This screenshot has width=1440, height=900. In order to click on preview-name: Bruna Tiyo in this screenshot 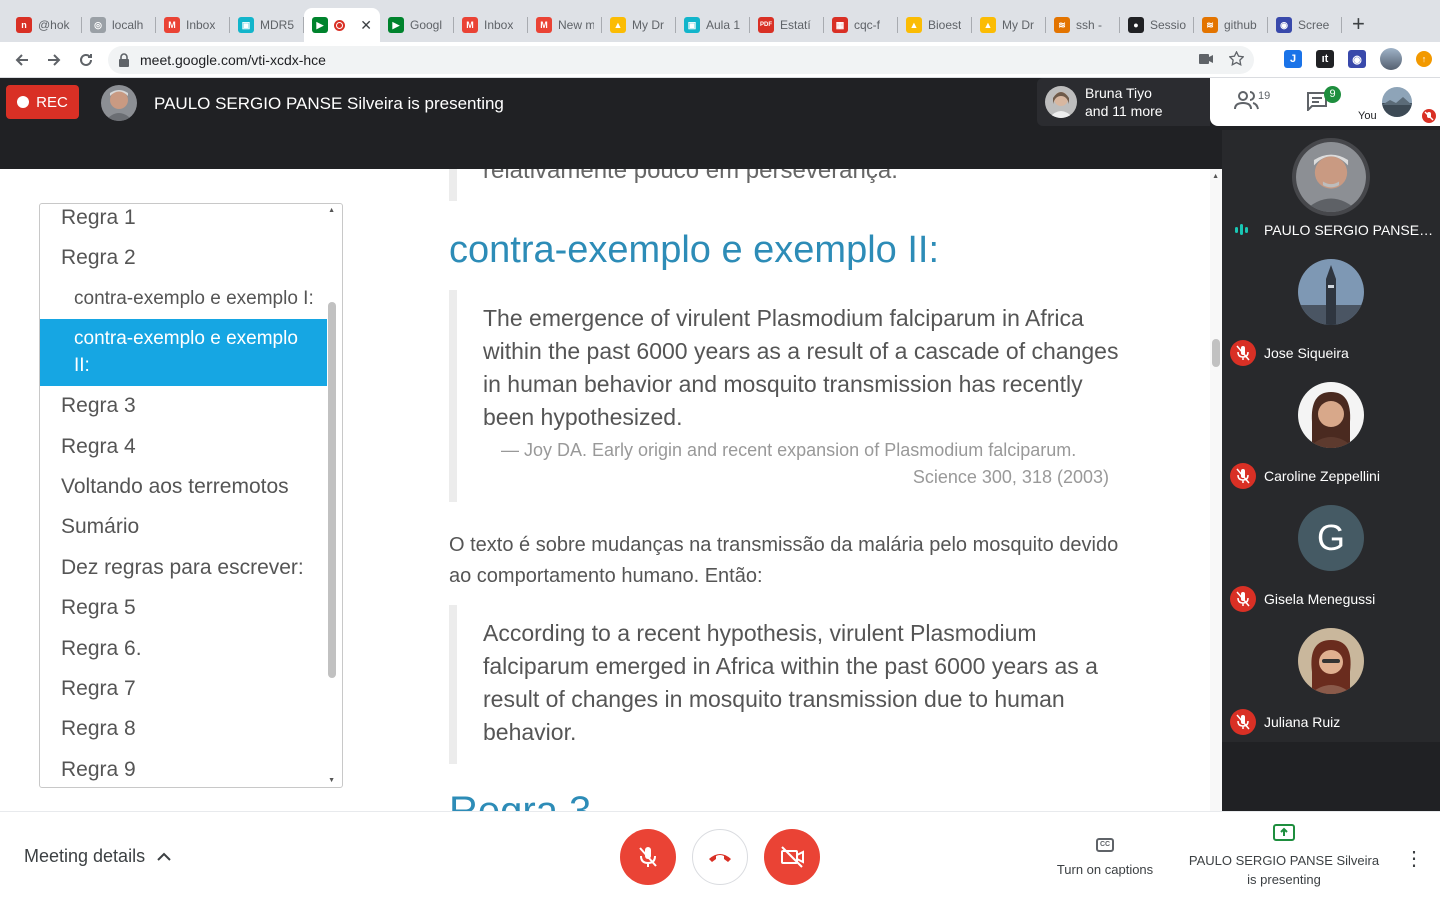, I will do `click(1118, 93)`.